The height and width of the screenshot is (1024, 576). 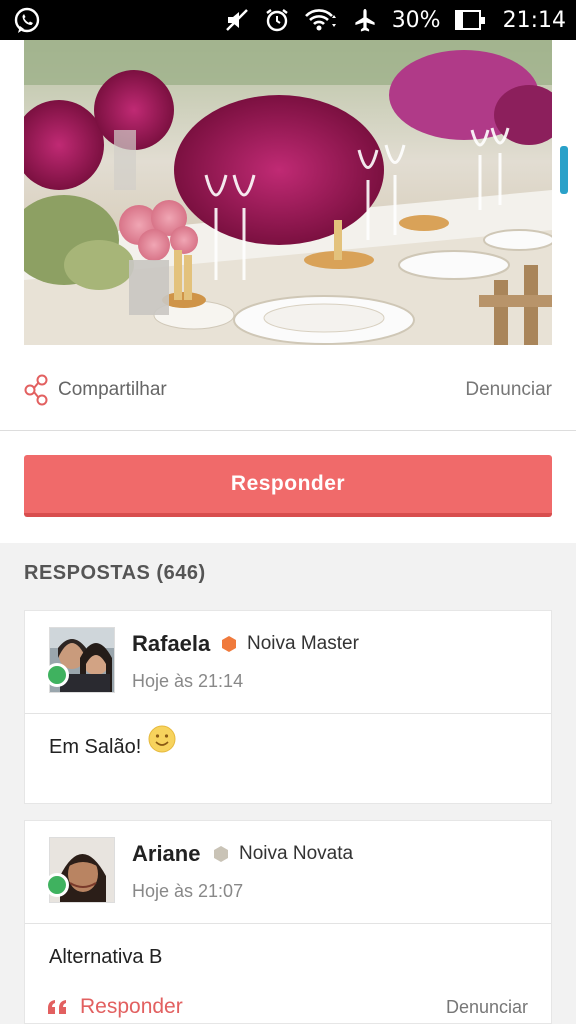 I want to click on whatsapp-icon, so click(x=27, y=20).